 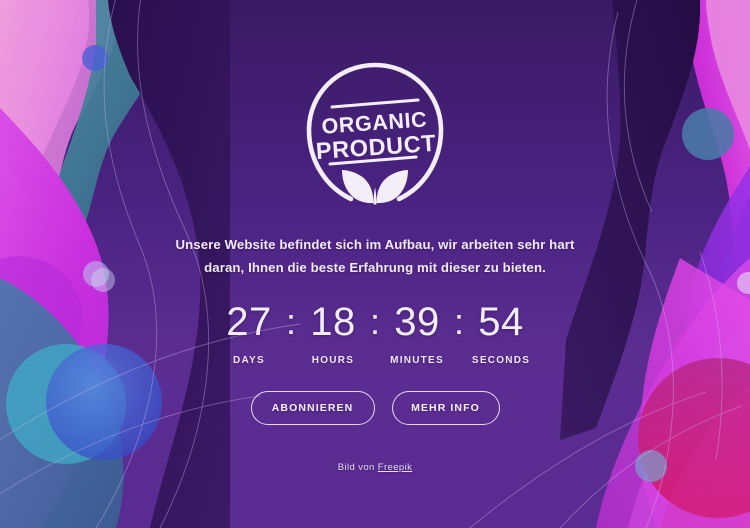 I want to click on cta-button-group: ABONNIEREN MEHR INFO, so click(x=375, y=407).